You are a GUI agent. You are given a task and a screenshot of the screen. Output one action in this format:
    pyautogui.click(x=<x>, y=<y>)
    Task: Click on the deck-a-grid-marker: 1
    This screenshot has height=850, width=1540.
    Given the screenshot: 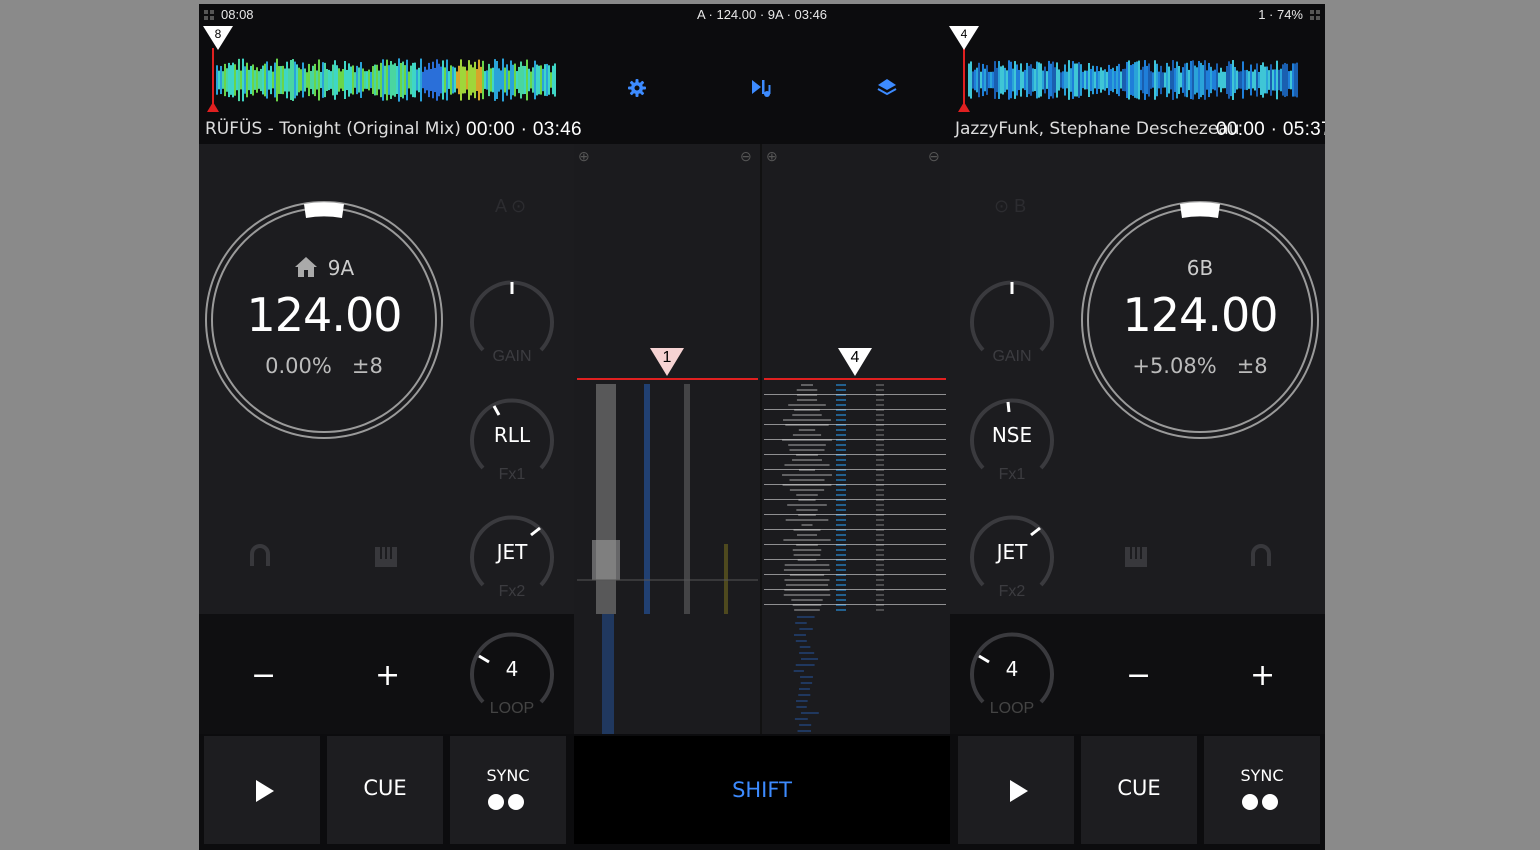 What is the action you would take?
    pyautogui.click(x=667, y=363)
    